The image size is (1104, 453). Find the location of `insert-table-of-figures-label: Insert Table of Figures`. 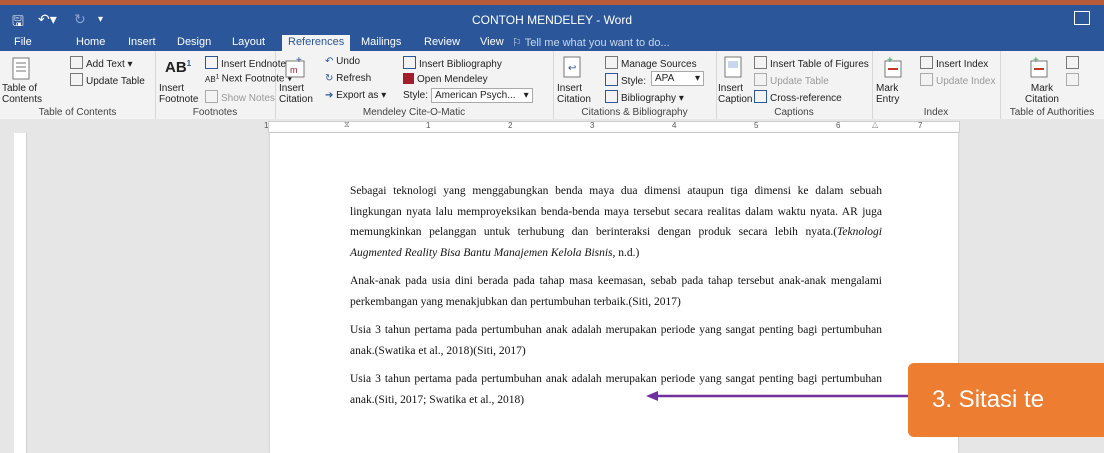

insert-table-of-figures-label: Insert Table of Figures is located at coordinates (819, 64).